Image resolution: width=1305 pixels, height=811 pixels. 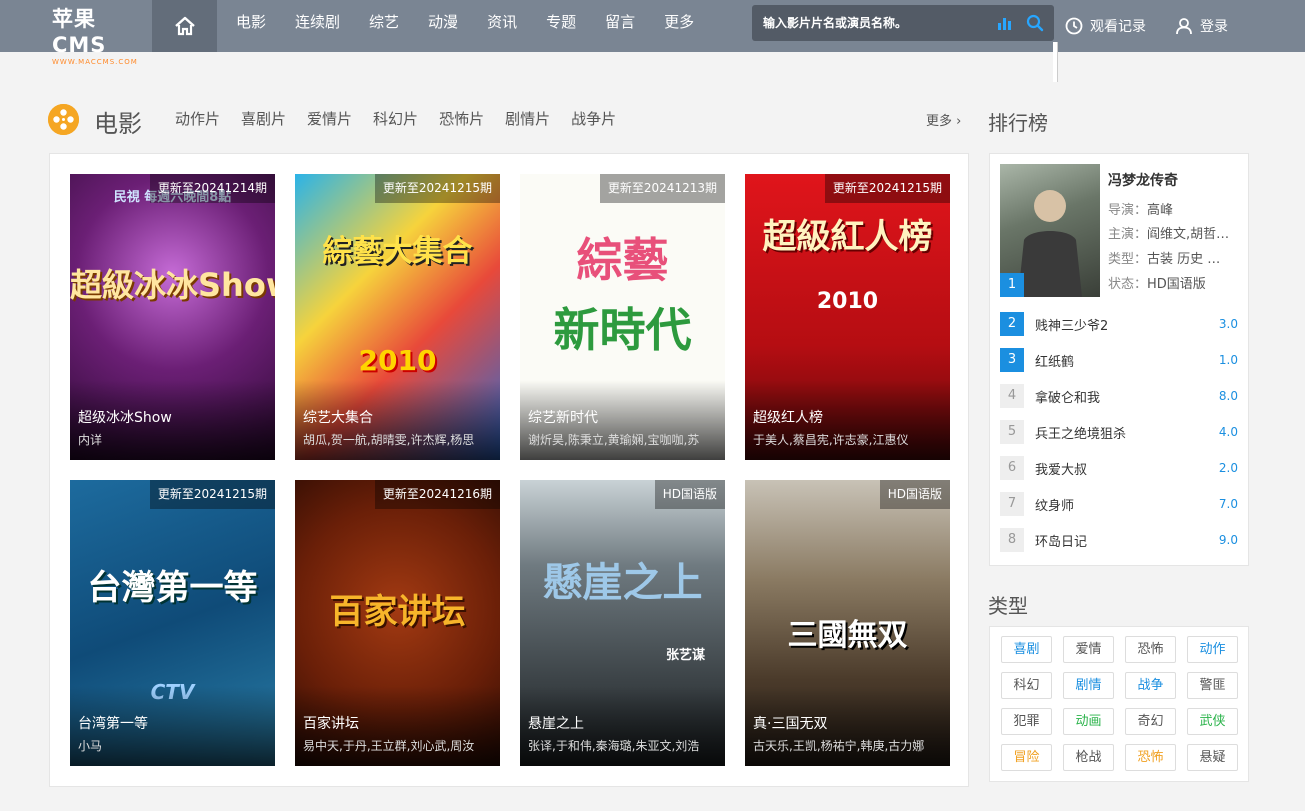 What do you see at coordinates (184, 26) in the screenshot?
I see `home-button` at bounding box center [184, 26].